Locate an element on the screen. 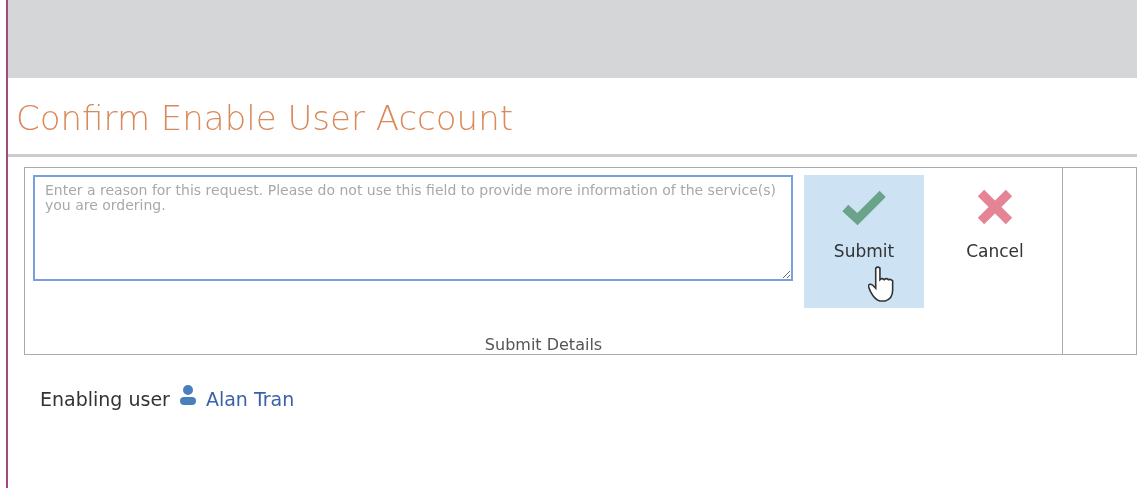 This screenshot has height=488, width=1137. person-icon is located at coordinates (187, 395).